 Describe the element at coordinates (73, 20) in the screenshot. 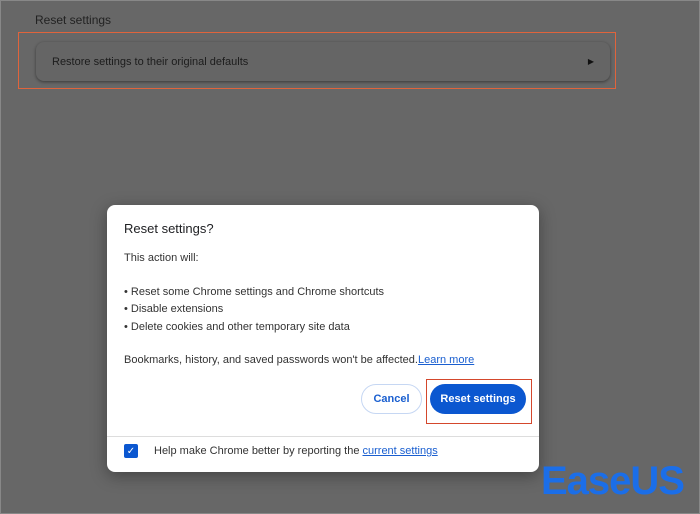

I see `section-title: Reset settings` at that location.